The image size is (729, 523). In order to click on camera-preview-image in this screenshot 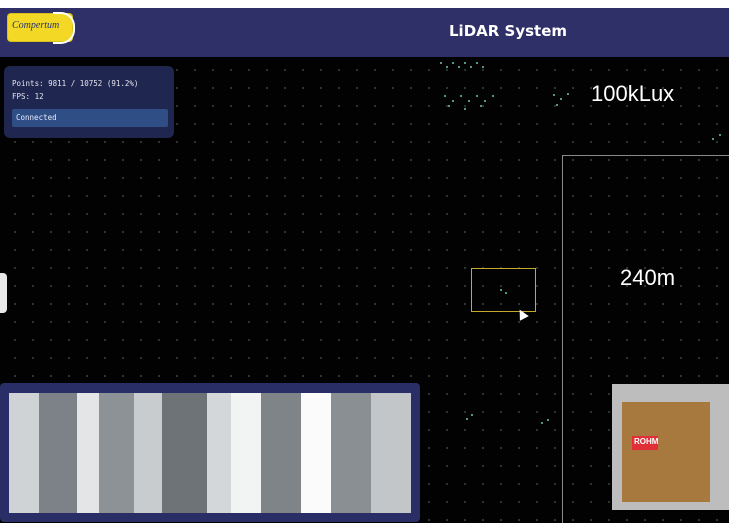, I will do `click(210, 453)`.